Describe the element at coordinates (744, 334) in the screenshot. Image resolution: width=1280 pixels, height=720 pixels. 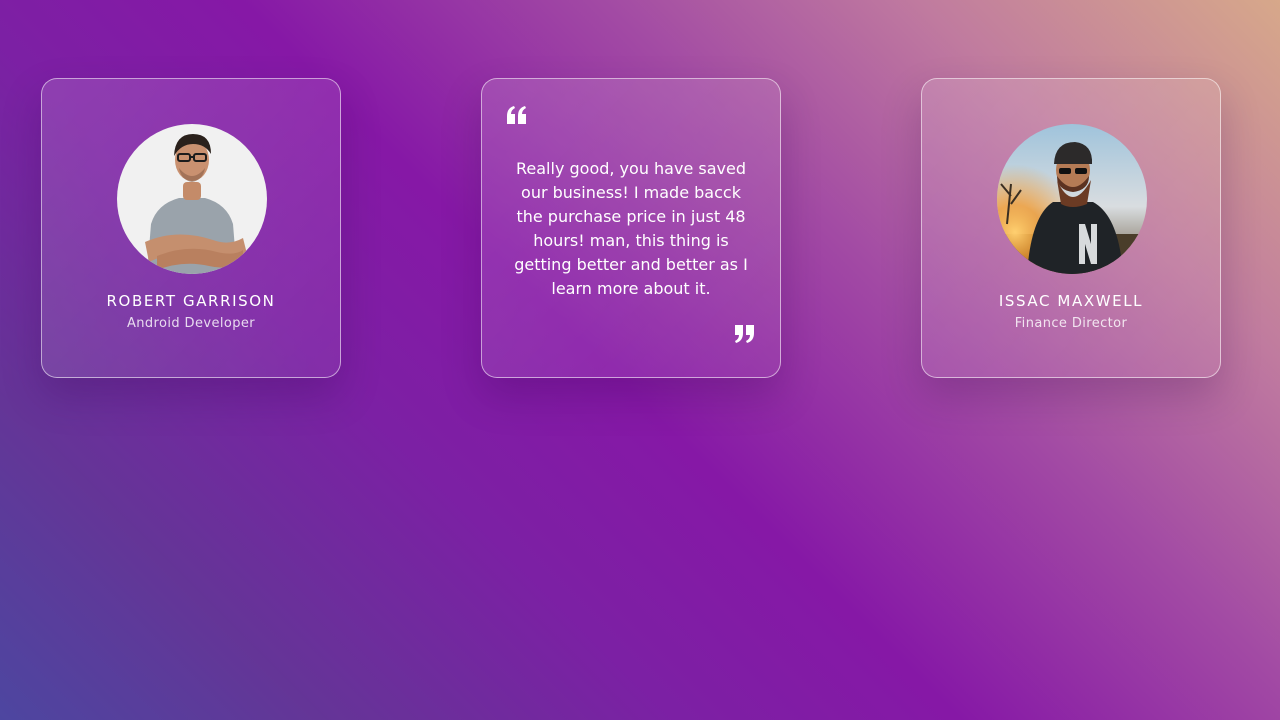
I see `quote-close-icon` at that location.